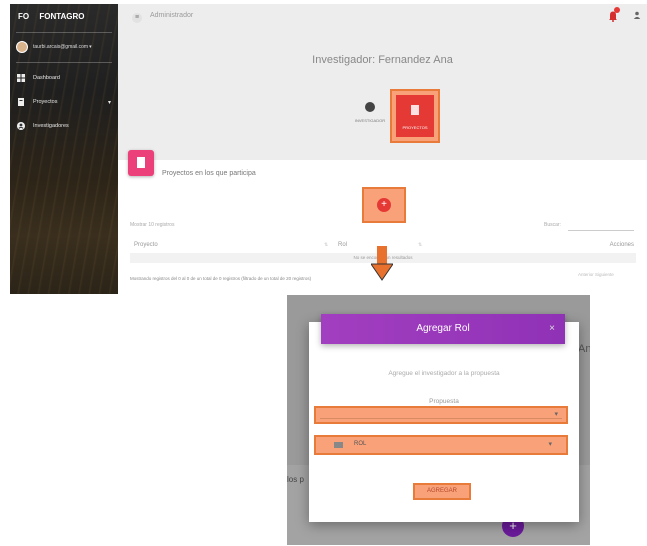  What do you see at coordinates (152, 225) in the screenshot?
I see `page-length-select: Mostrar 10 registros` at bounding box center [152, 225].